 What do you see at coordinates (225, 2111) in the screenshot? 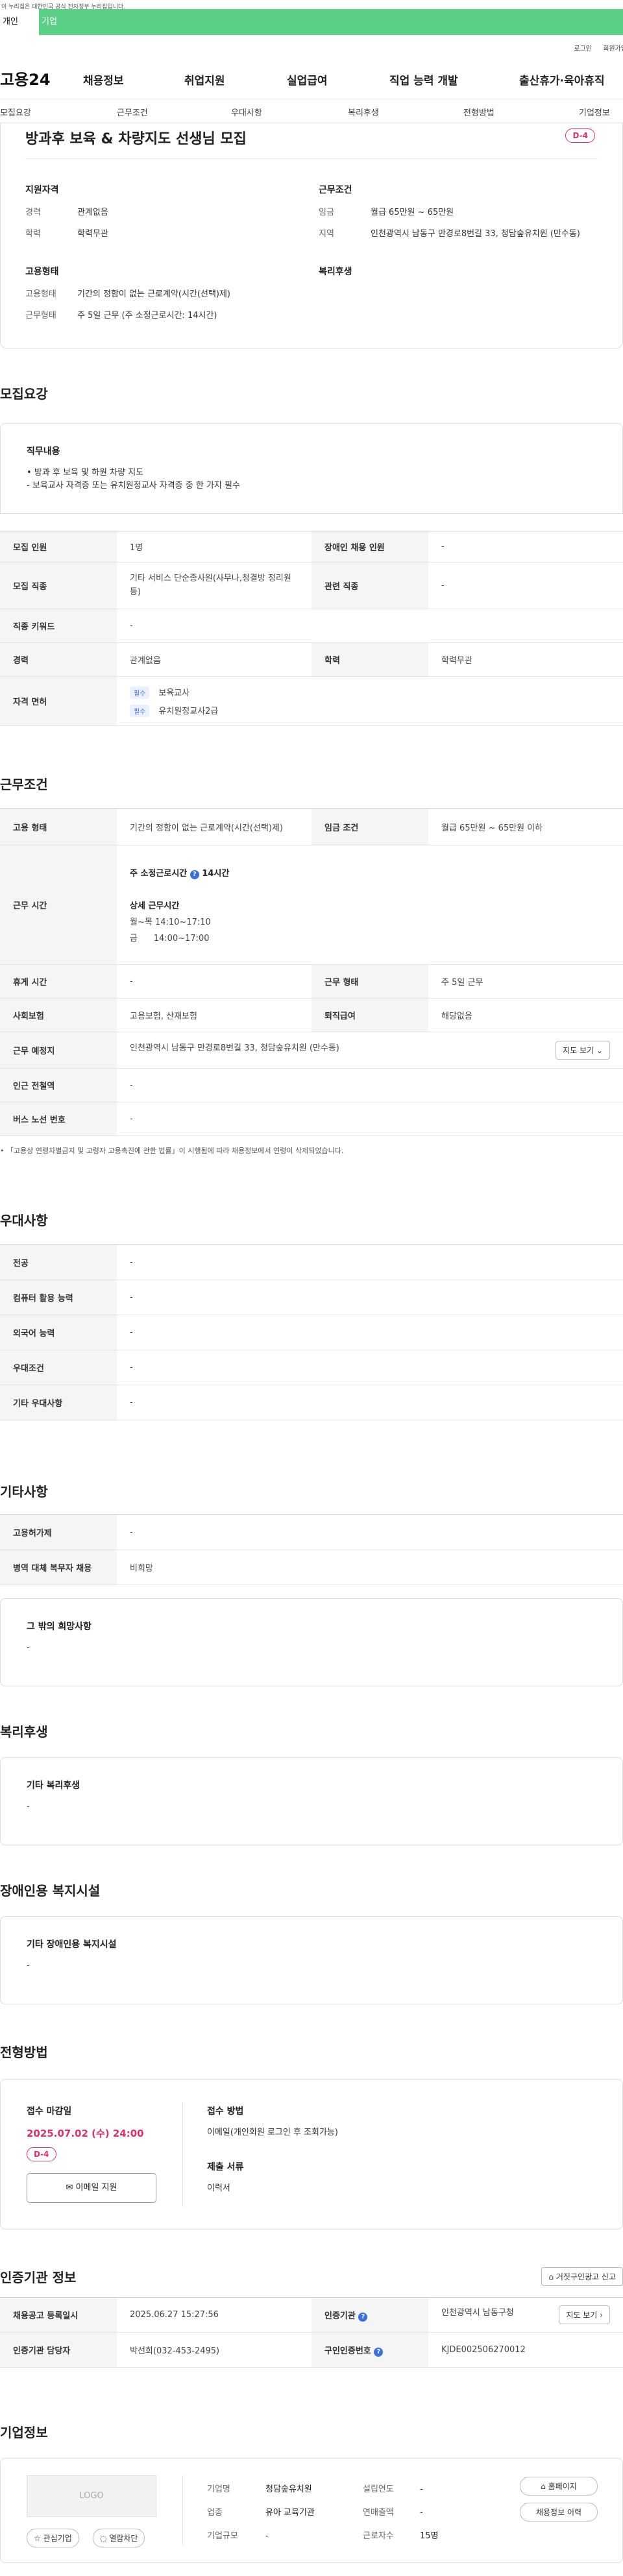
I see `method-label: 접수 방법` at bounding box center [225, 2111].